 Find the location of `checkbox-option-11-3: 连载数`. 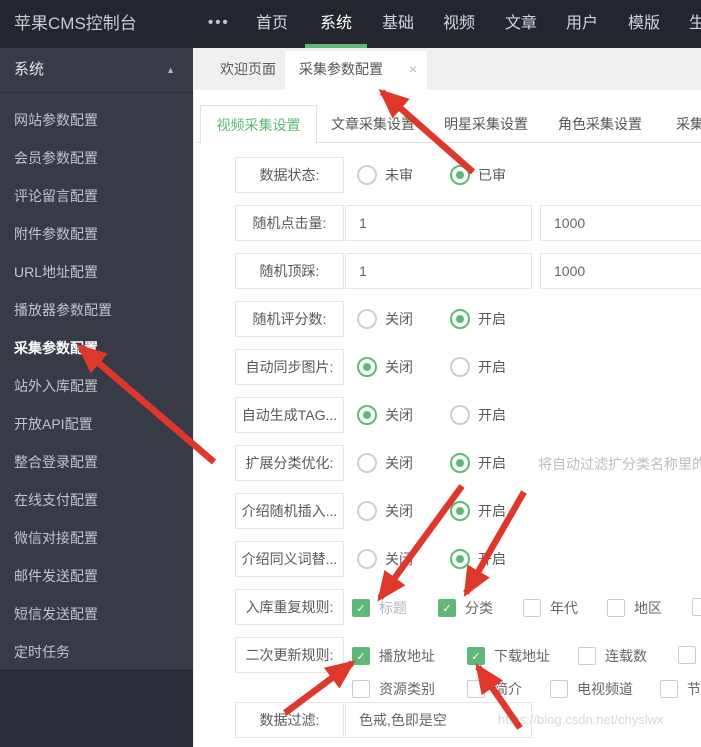

checkbox-option-11-3: 连载数 is located at coordinates (612, 656).